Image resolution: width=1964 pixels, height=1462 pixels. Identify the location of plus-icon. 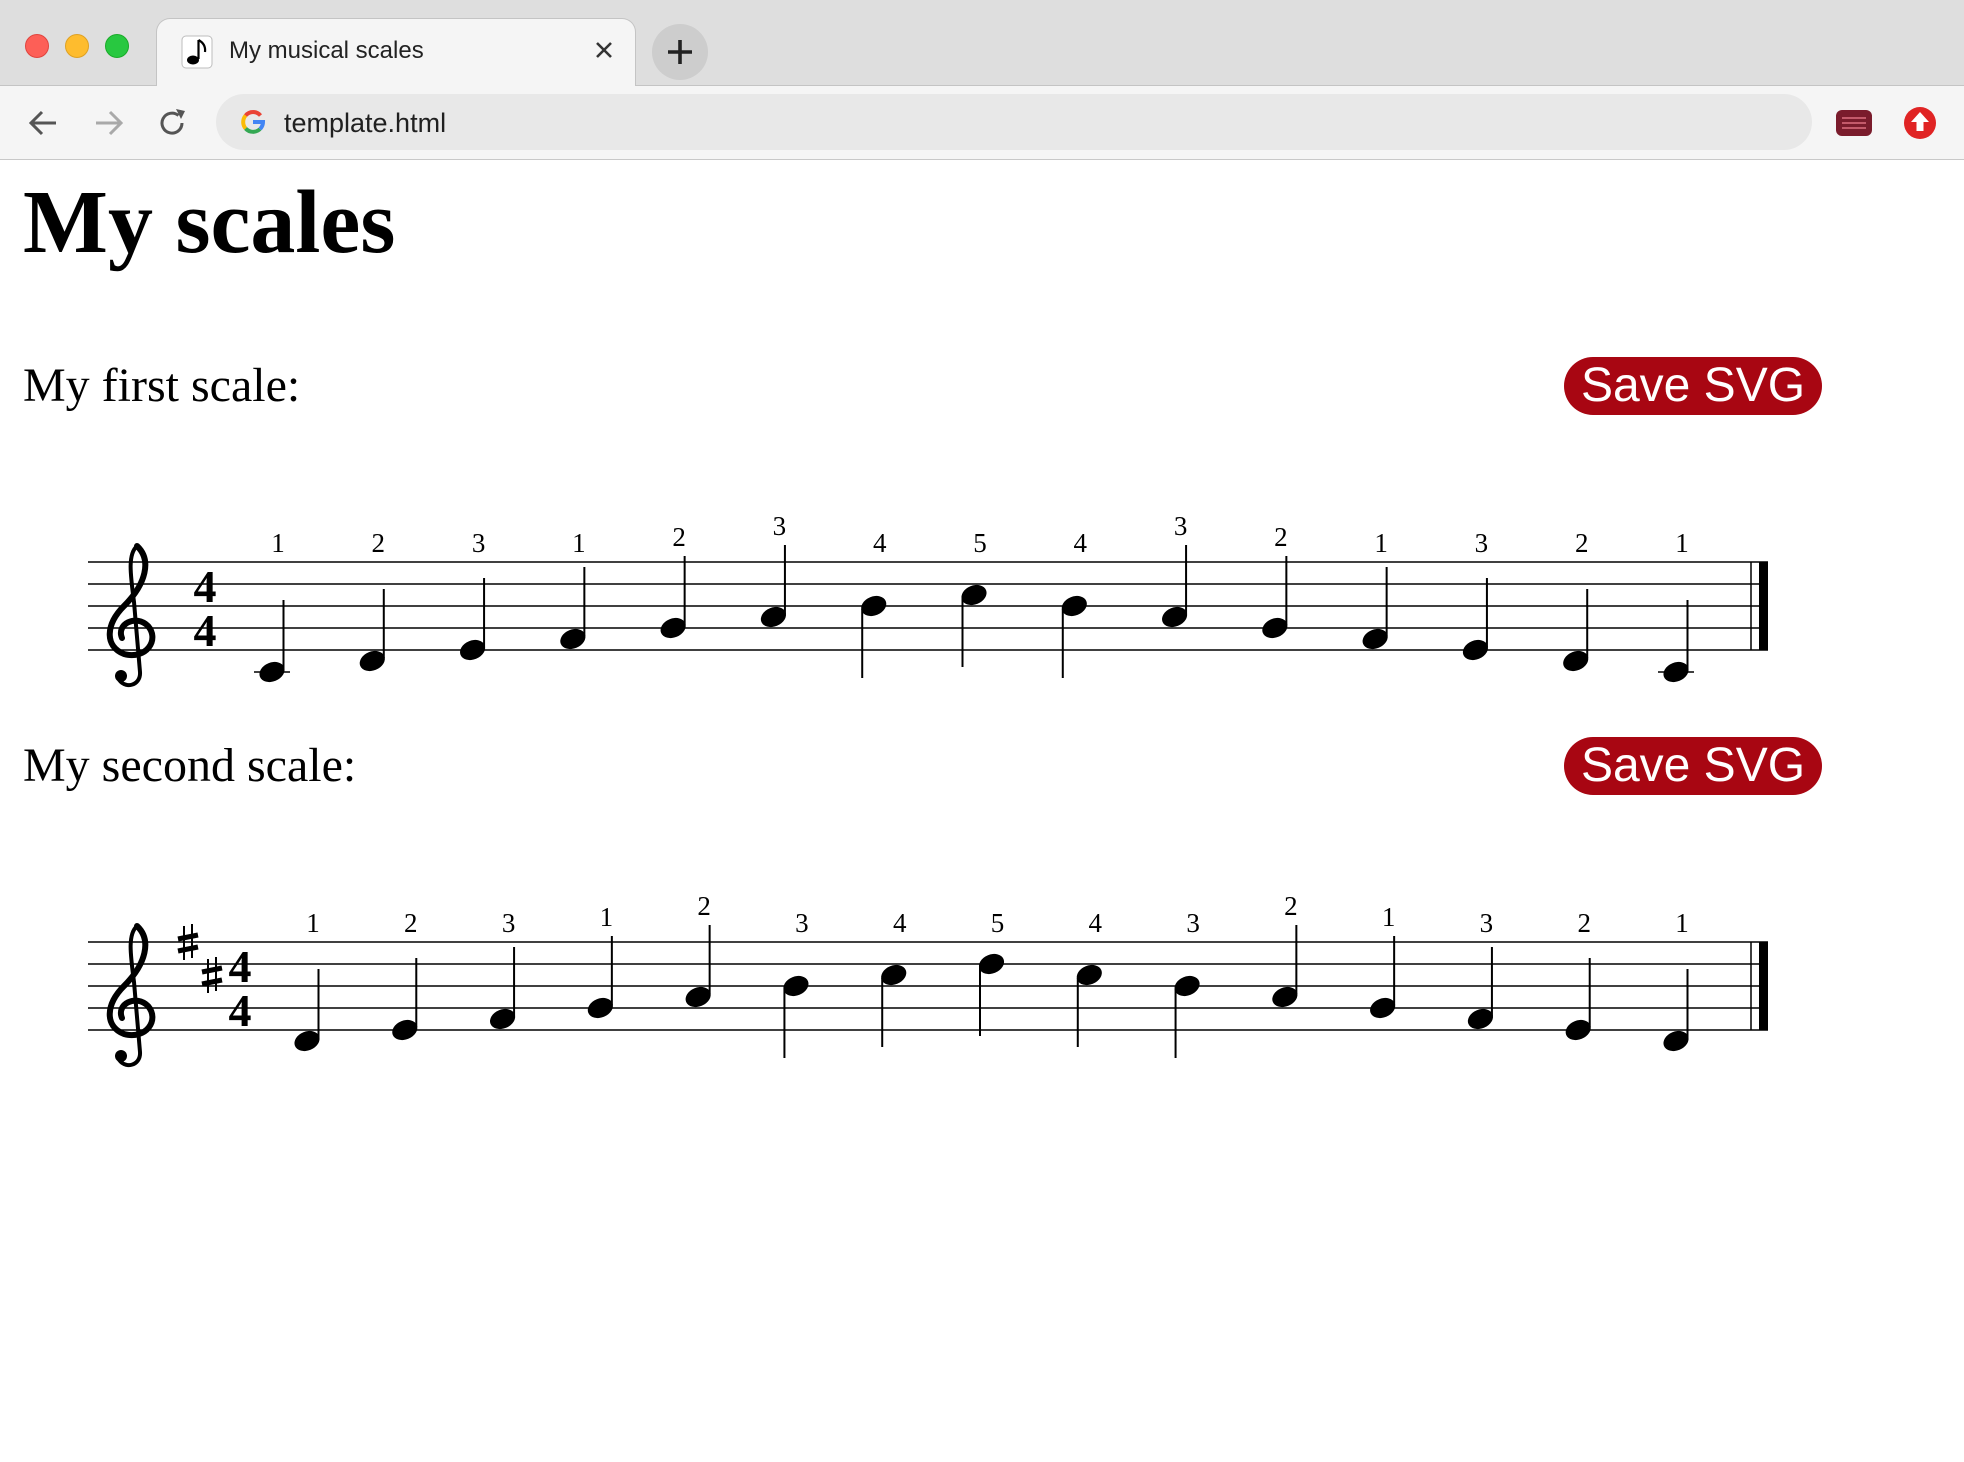
(680, 52).